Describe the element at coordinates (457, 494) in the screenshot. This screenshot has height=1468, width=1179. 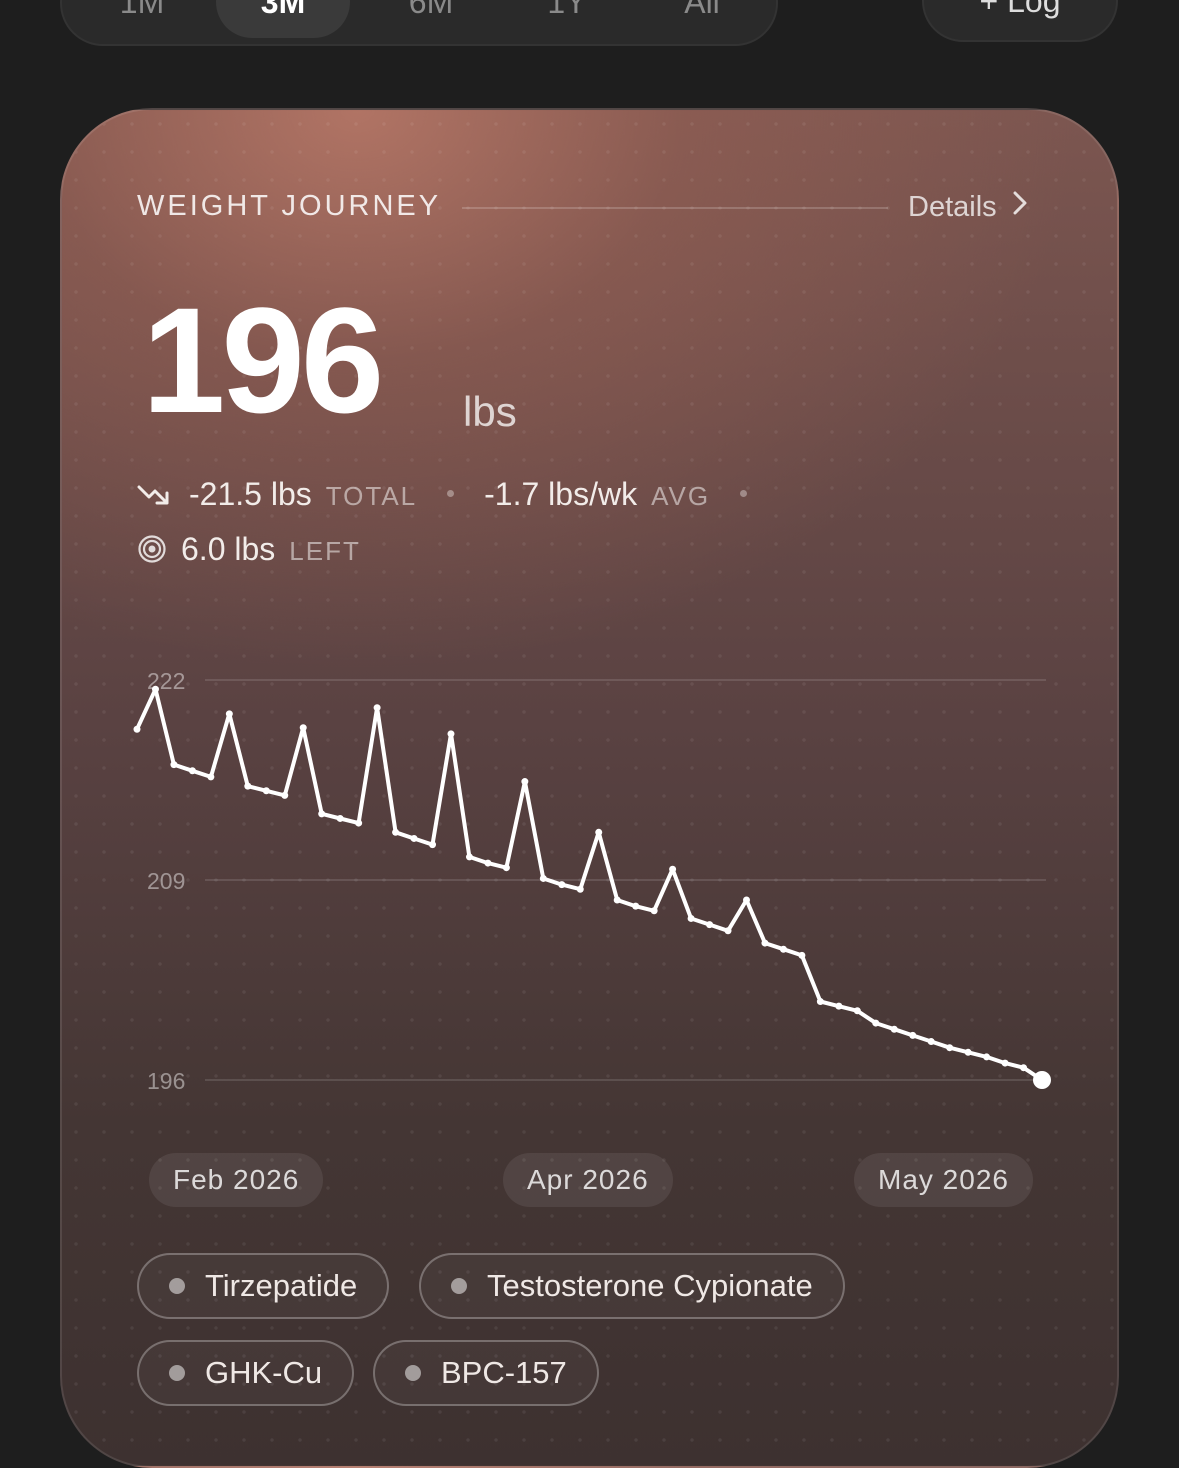
I see `stats-row: -21.5 lbs TOTAL -1.7 lbs/wk AVG` at that location.